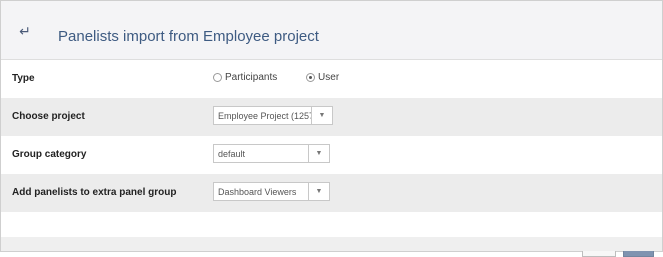 Image resolution: width=663 pixels, height=257 pixels. I want to click on page-title: Panelists import from Employee project, so click(188, 36).